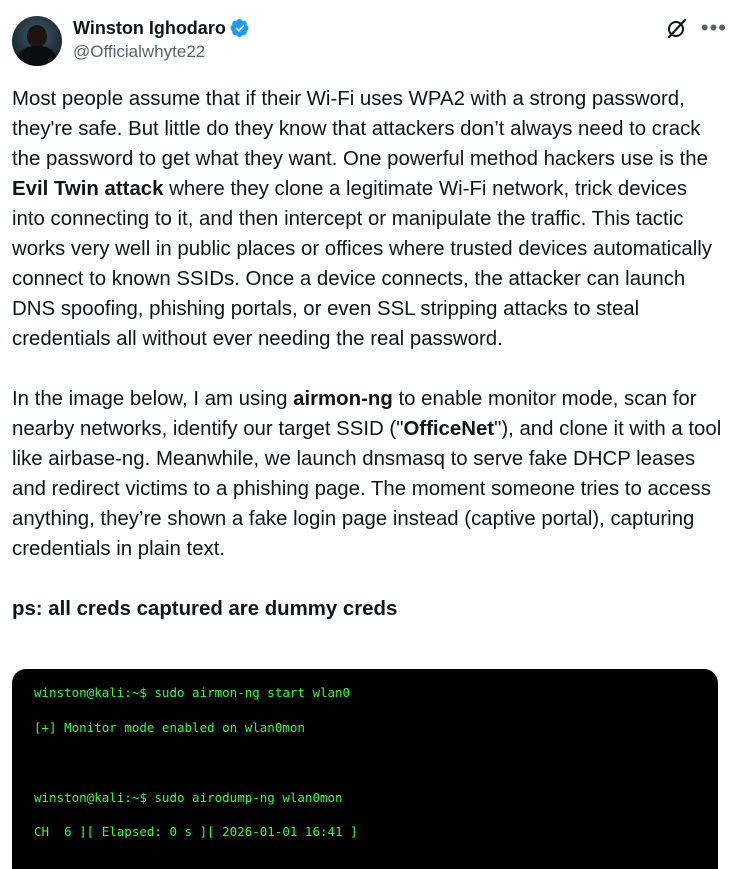 The height and width of the screenshot is (869, 739). Describe the element at coordinates (169, 727) in the screenshot. I see `terminal-line: [+] Monitor mode enabled on wlan0mon` at that location.